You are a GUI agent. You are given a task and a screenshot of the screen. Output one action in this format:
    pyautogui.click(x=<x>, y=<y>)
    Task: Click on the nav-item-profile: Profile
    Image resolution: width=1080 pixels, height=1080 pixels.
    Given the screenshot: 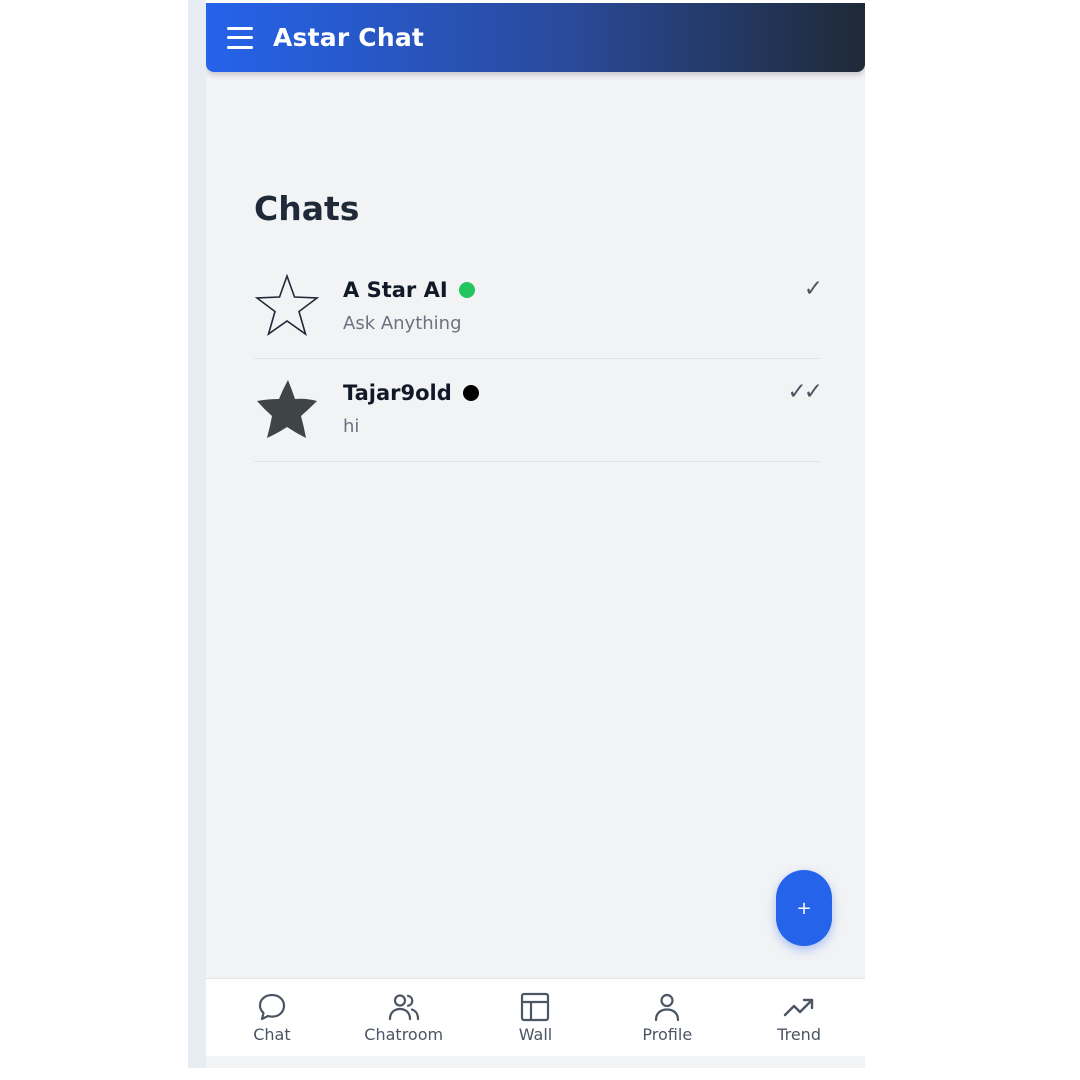 What is the action you would take?
    pyautogui.click(x=667, y=1018)
    